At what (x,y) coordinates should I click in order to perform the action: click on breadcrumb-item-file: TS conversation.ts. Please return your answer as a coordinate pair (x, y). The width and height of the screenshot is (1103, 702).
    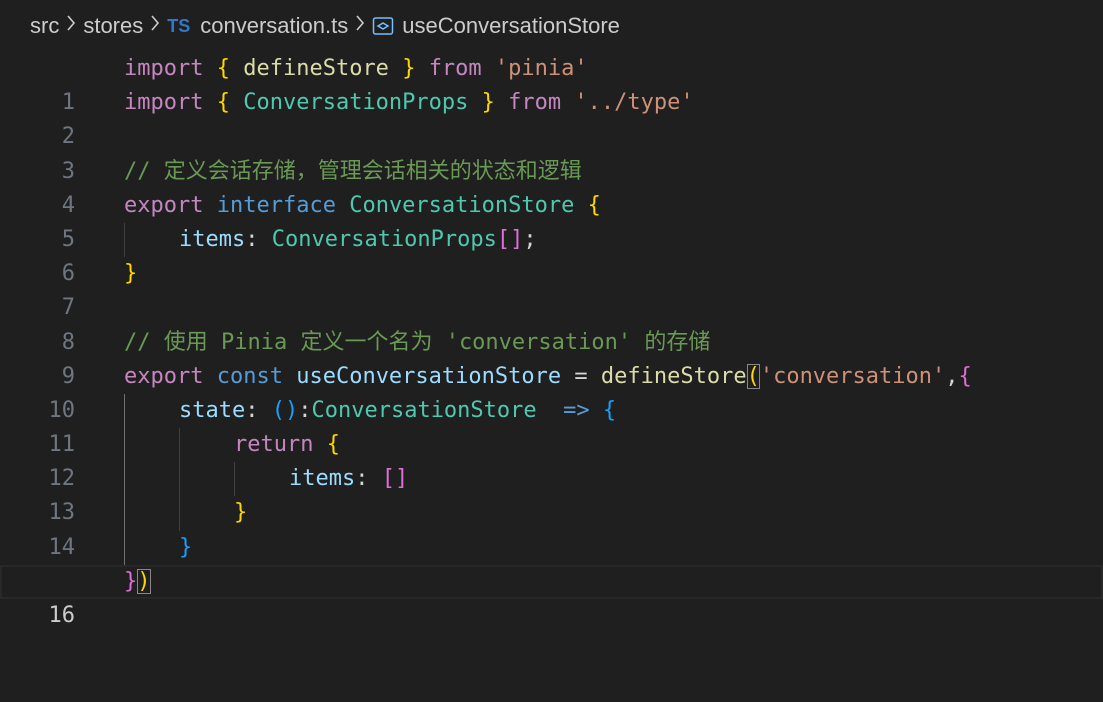
    Looking at the image, I should click on (257, 26).